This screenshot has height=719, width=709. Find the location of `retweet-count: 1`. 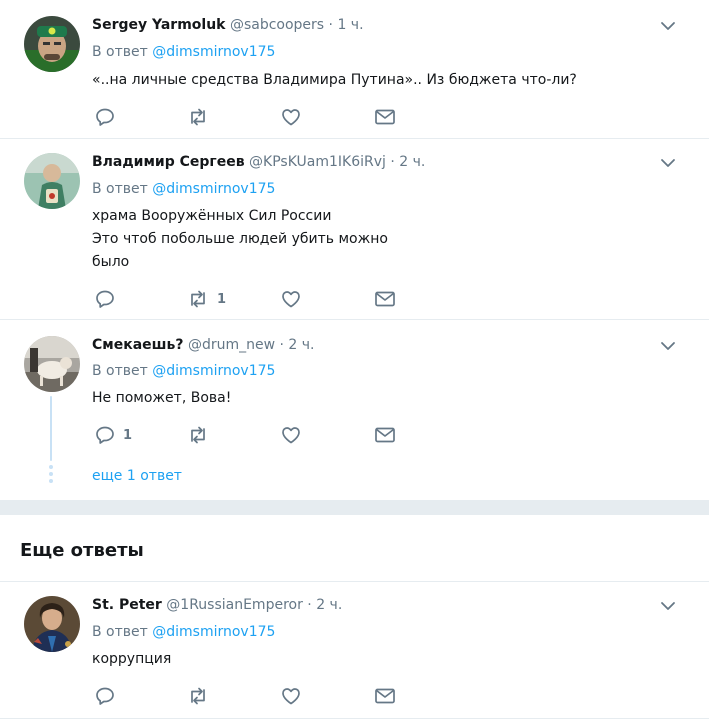

retweet-count: 1 is located at coordinates (222, 299).